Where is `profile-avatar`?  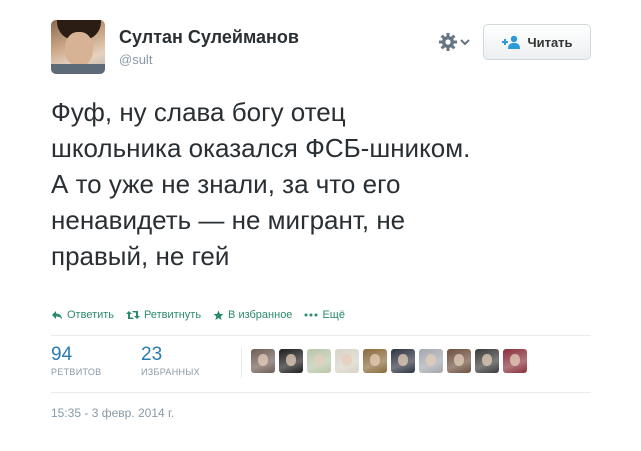 profile-avatar is located at coordinates (78, 47).